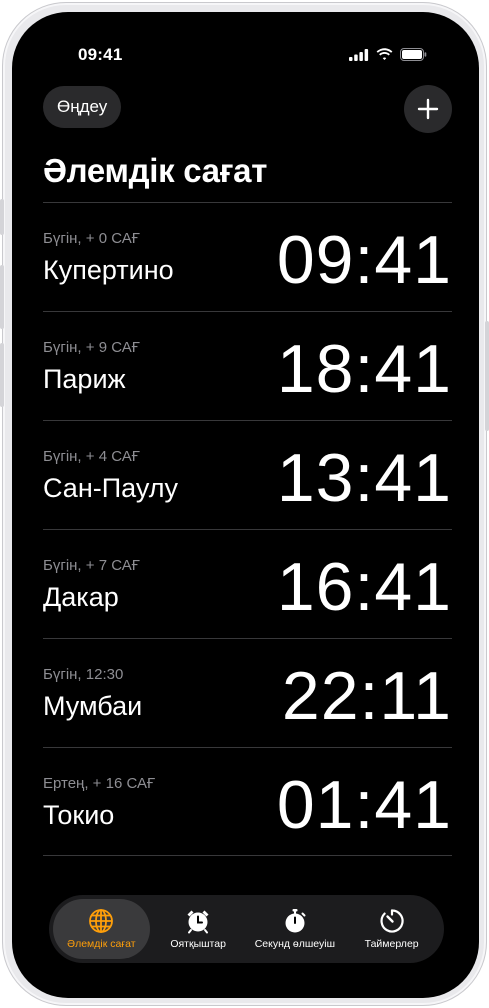  Describe the element at coordinates (155, 170) in the screenshot. I see `page-title: Әлемдік сағат` at that location.